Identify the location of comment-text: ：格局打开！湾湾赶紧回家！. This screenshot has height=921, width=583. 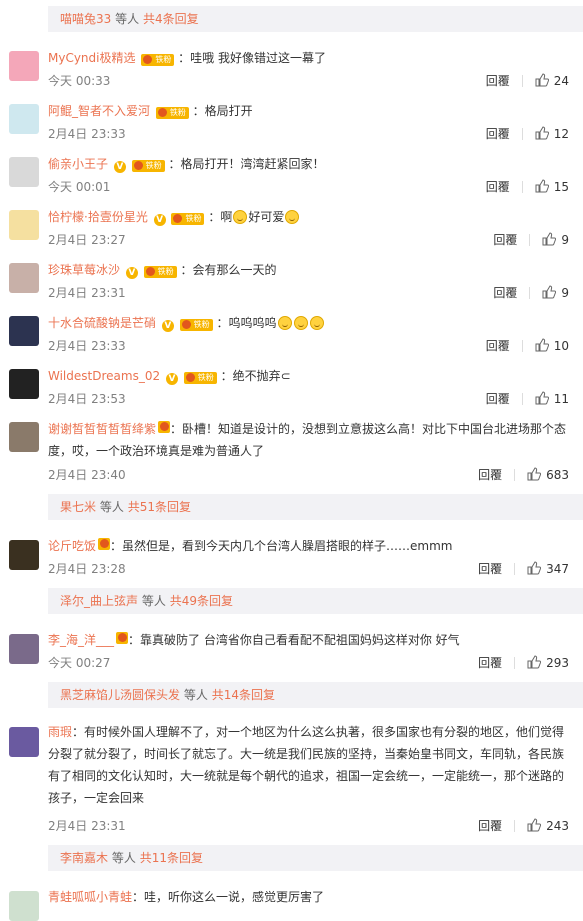
(246, 164).